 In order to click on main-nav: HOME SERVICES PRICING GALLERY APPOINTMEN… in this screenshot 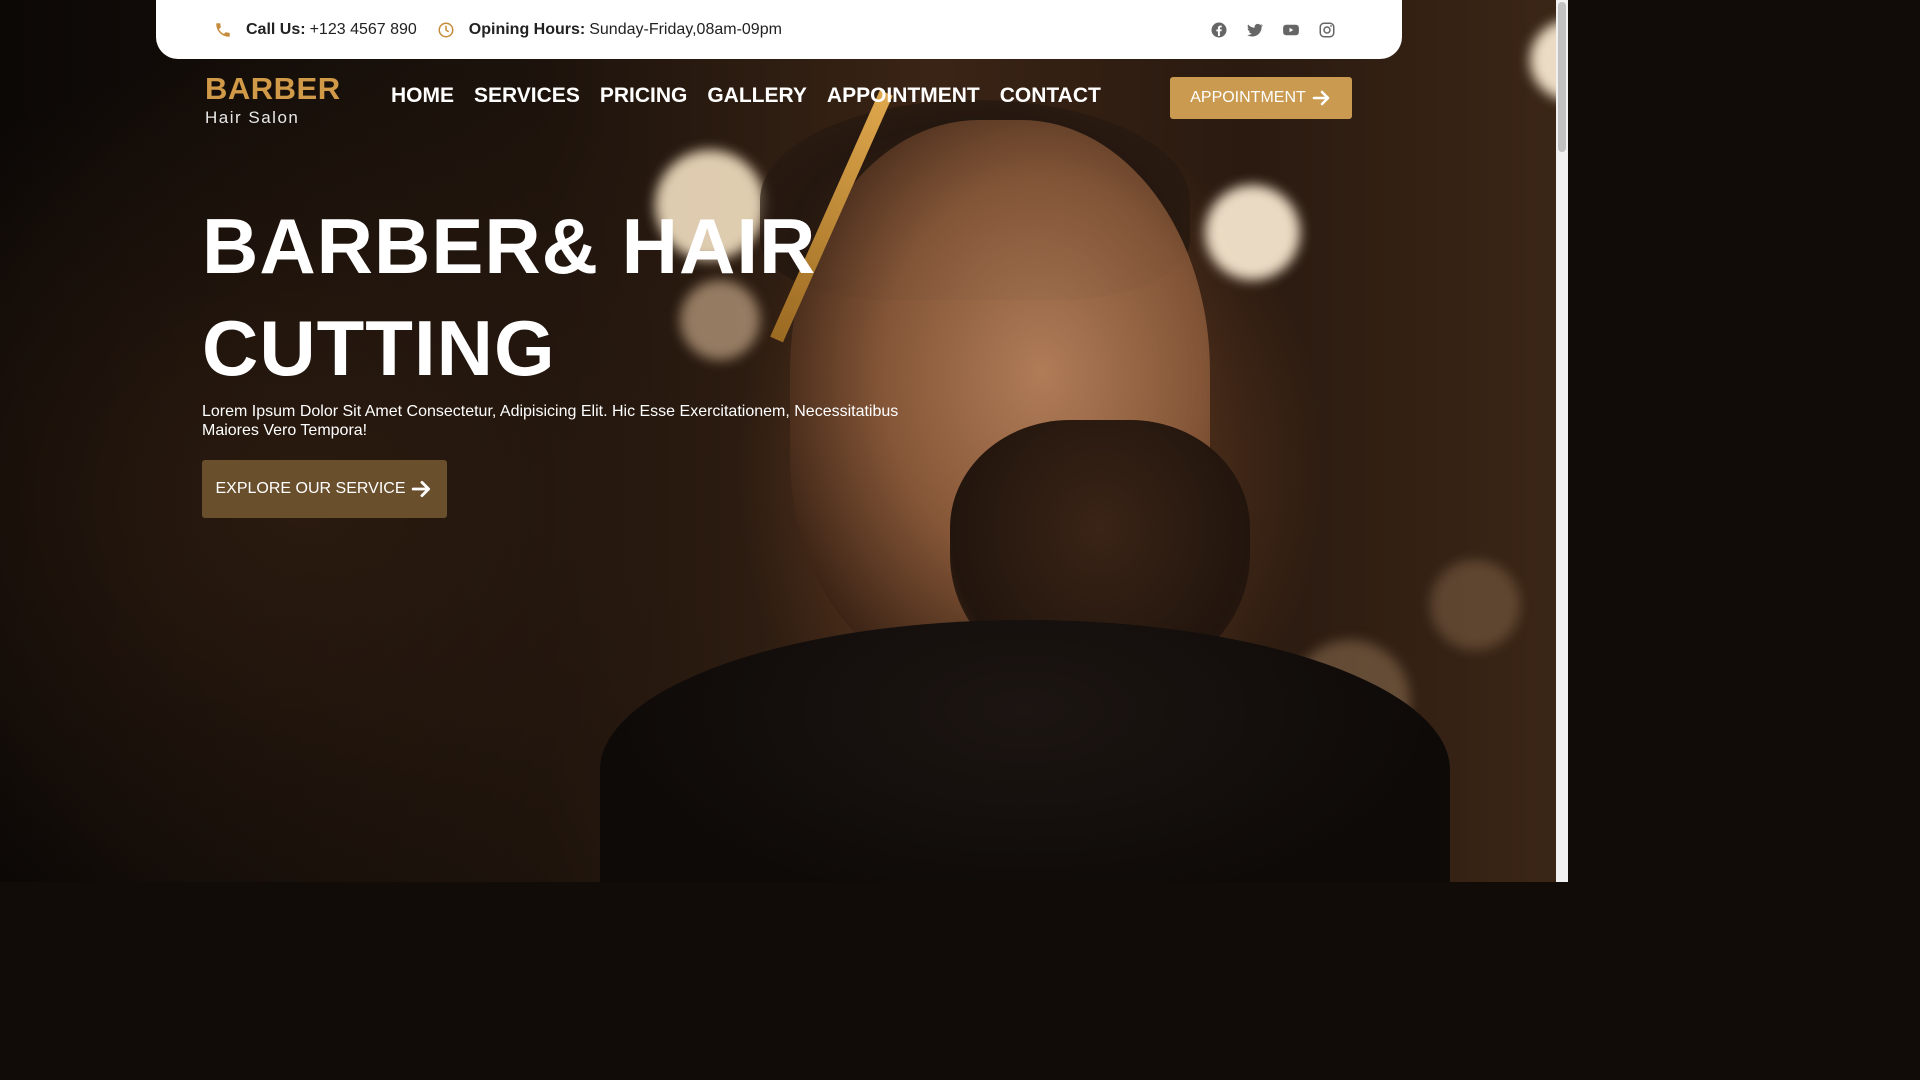, I will do `click(746, 96)`.